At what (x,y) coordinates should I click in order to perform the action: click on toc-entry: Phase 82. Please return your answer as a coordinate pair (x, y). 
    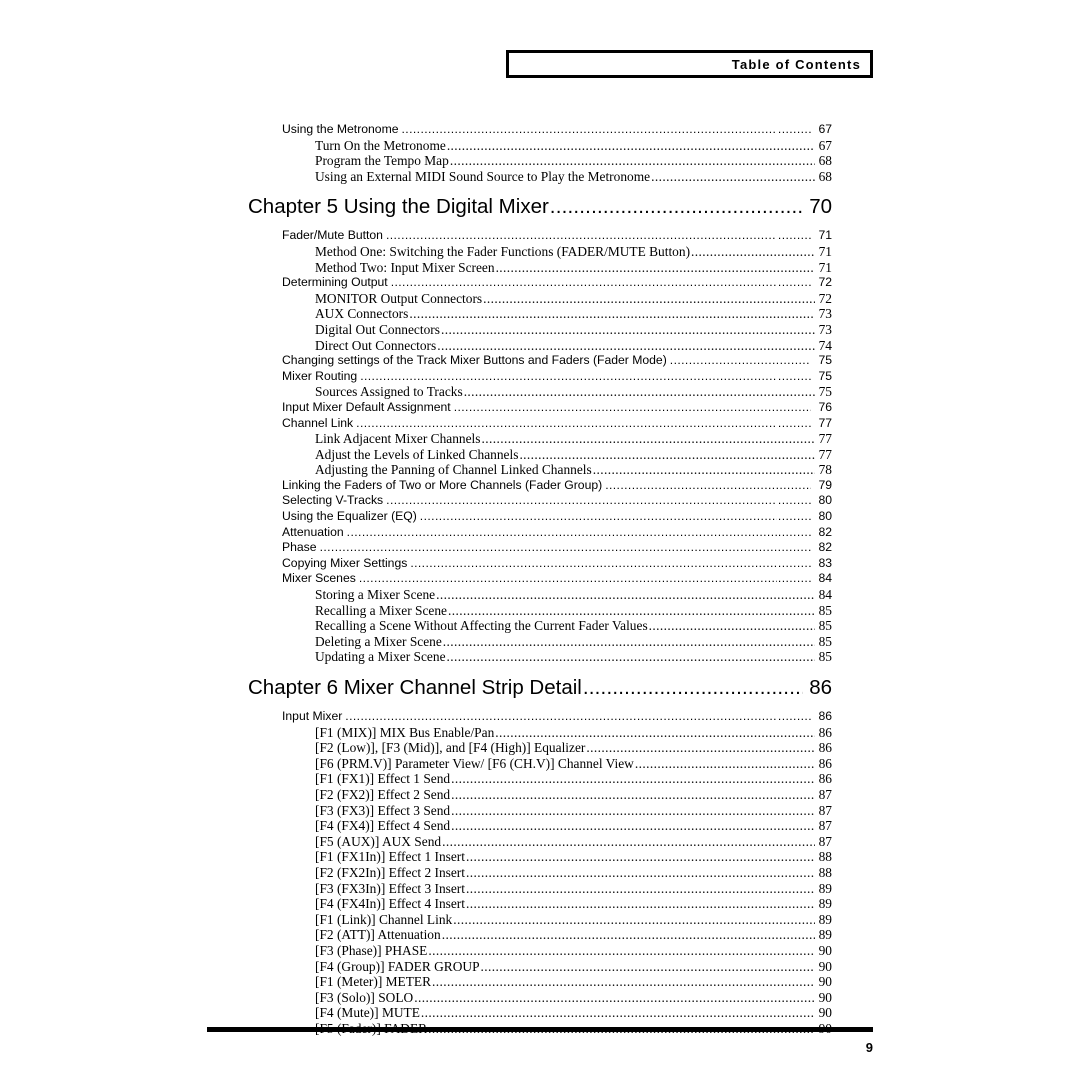
    Looking at the image, I should click on (540, 548).